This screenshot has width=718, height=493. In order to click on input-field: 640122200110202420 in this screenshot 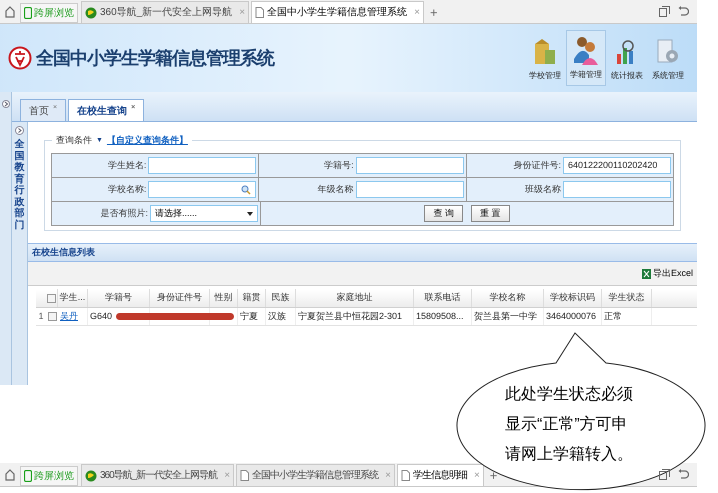, I will do `click(616, 165)`.